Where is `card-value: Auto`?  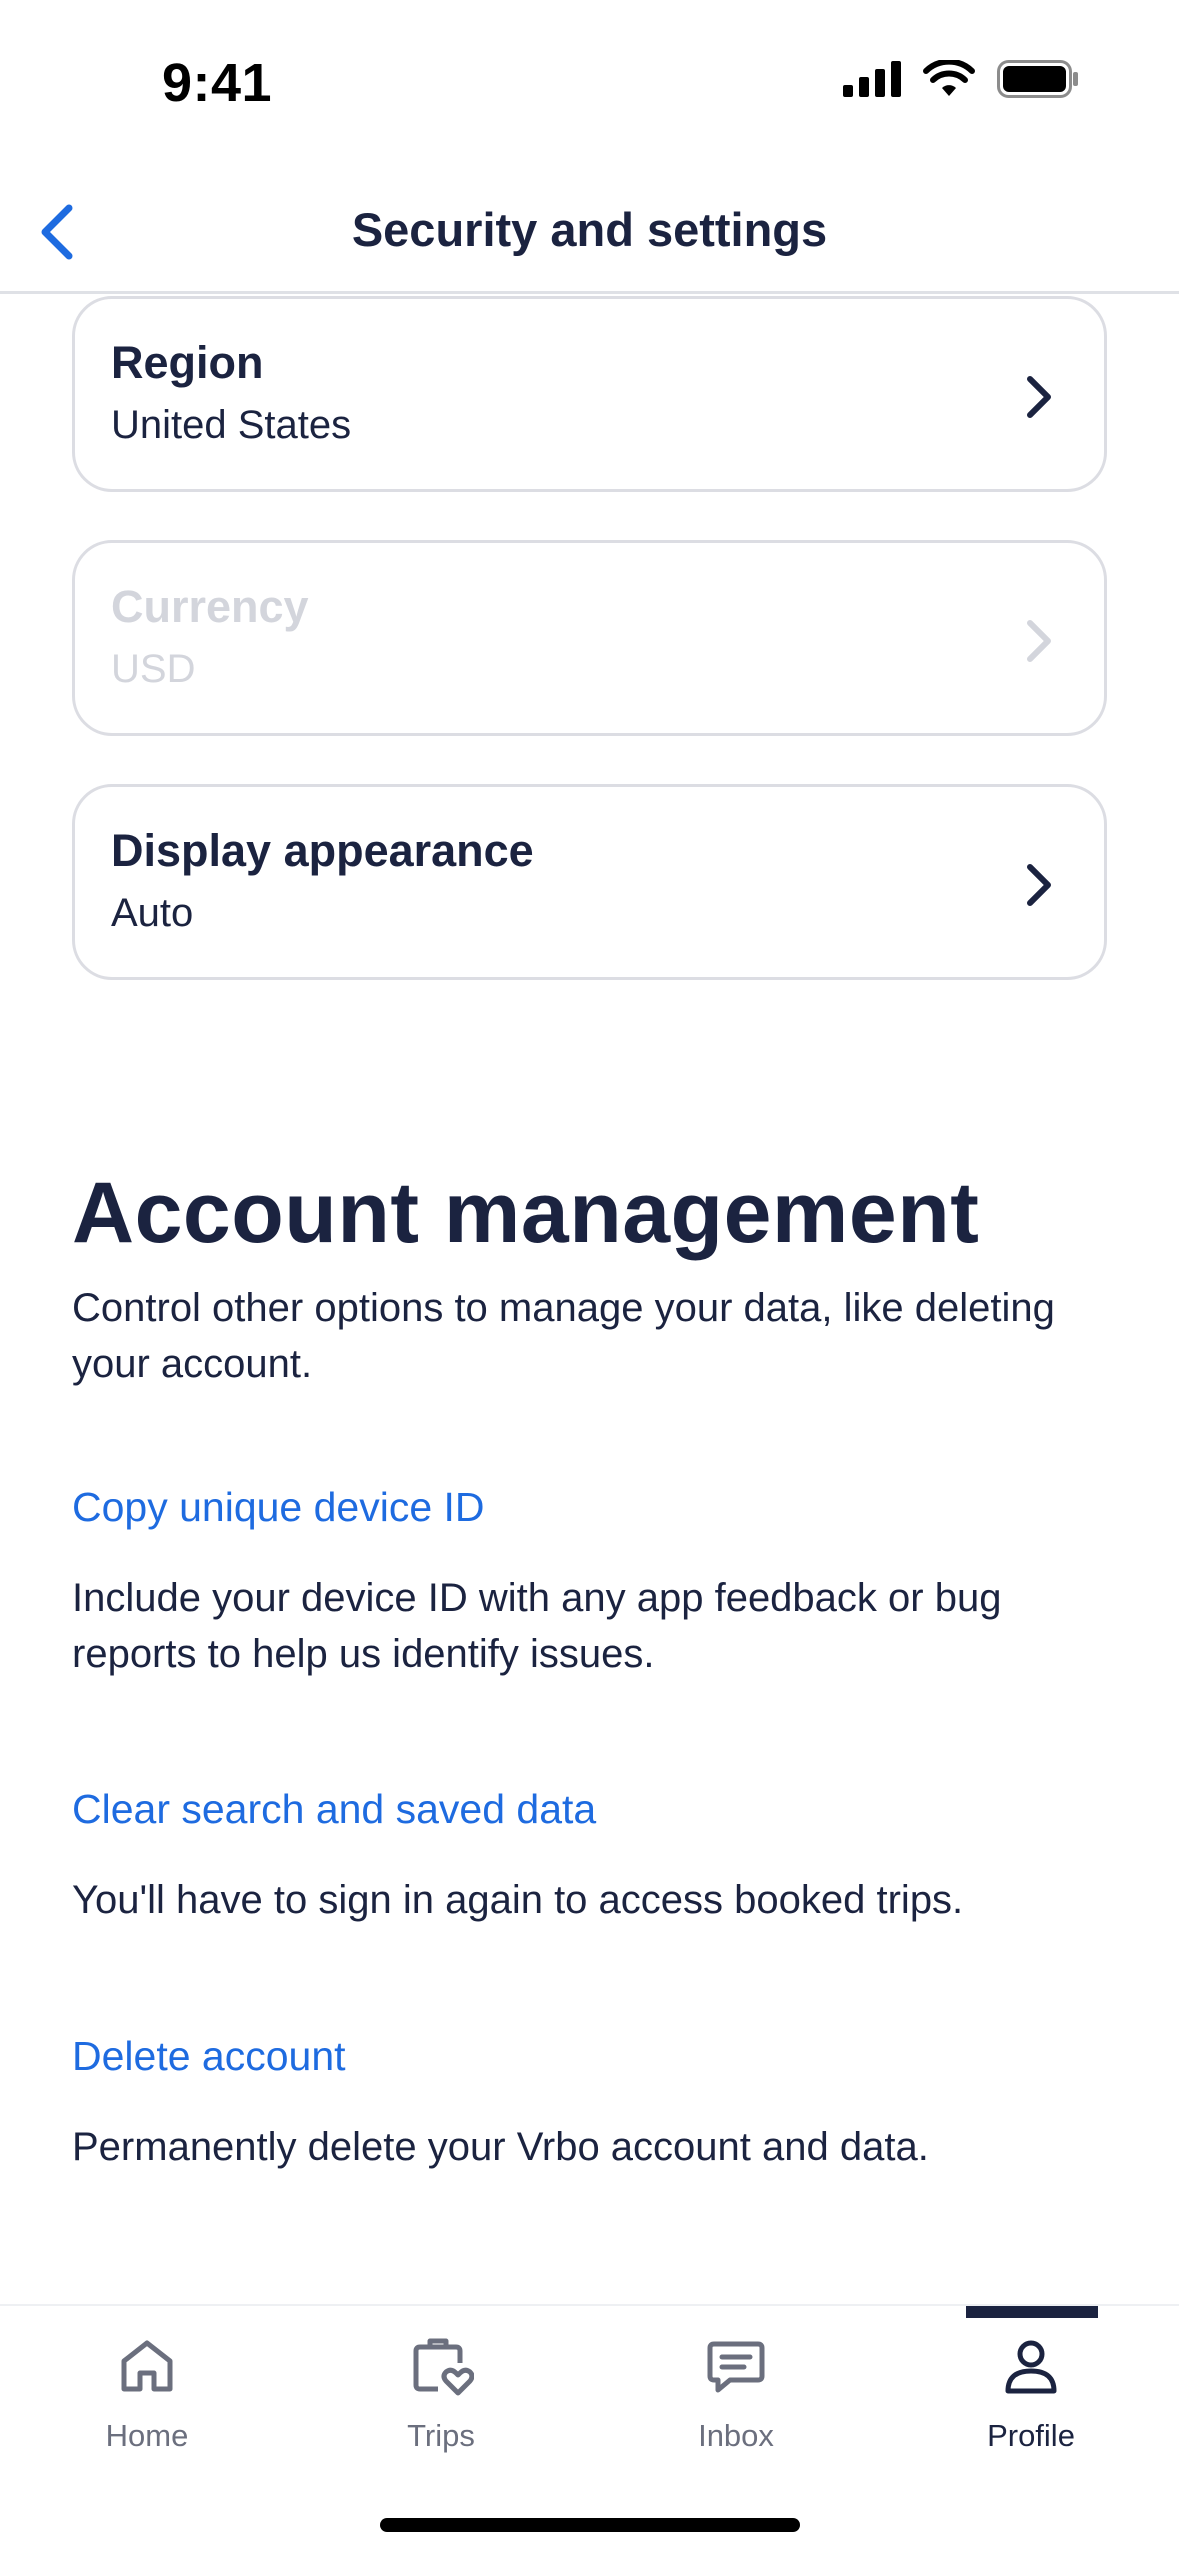
card-value: Auto is located at coordinates (152, 913).